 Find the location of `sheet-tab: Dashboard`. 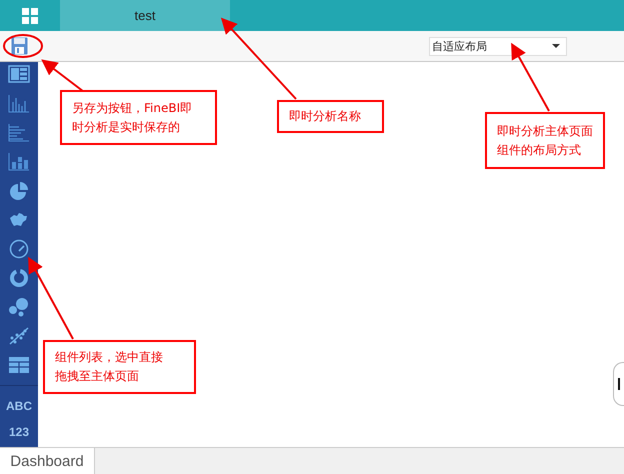

sheet-tab: Dashboard is located at coordinates (47, 461).